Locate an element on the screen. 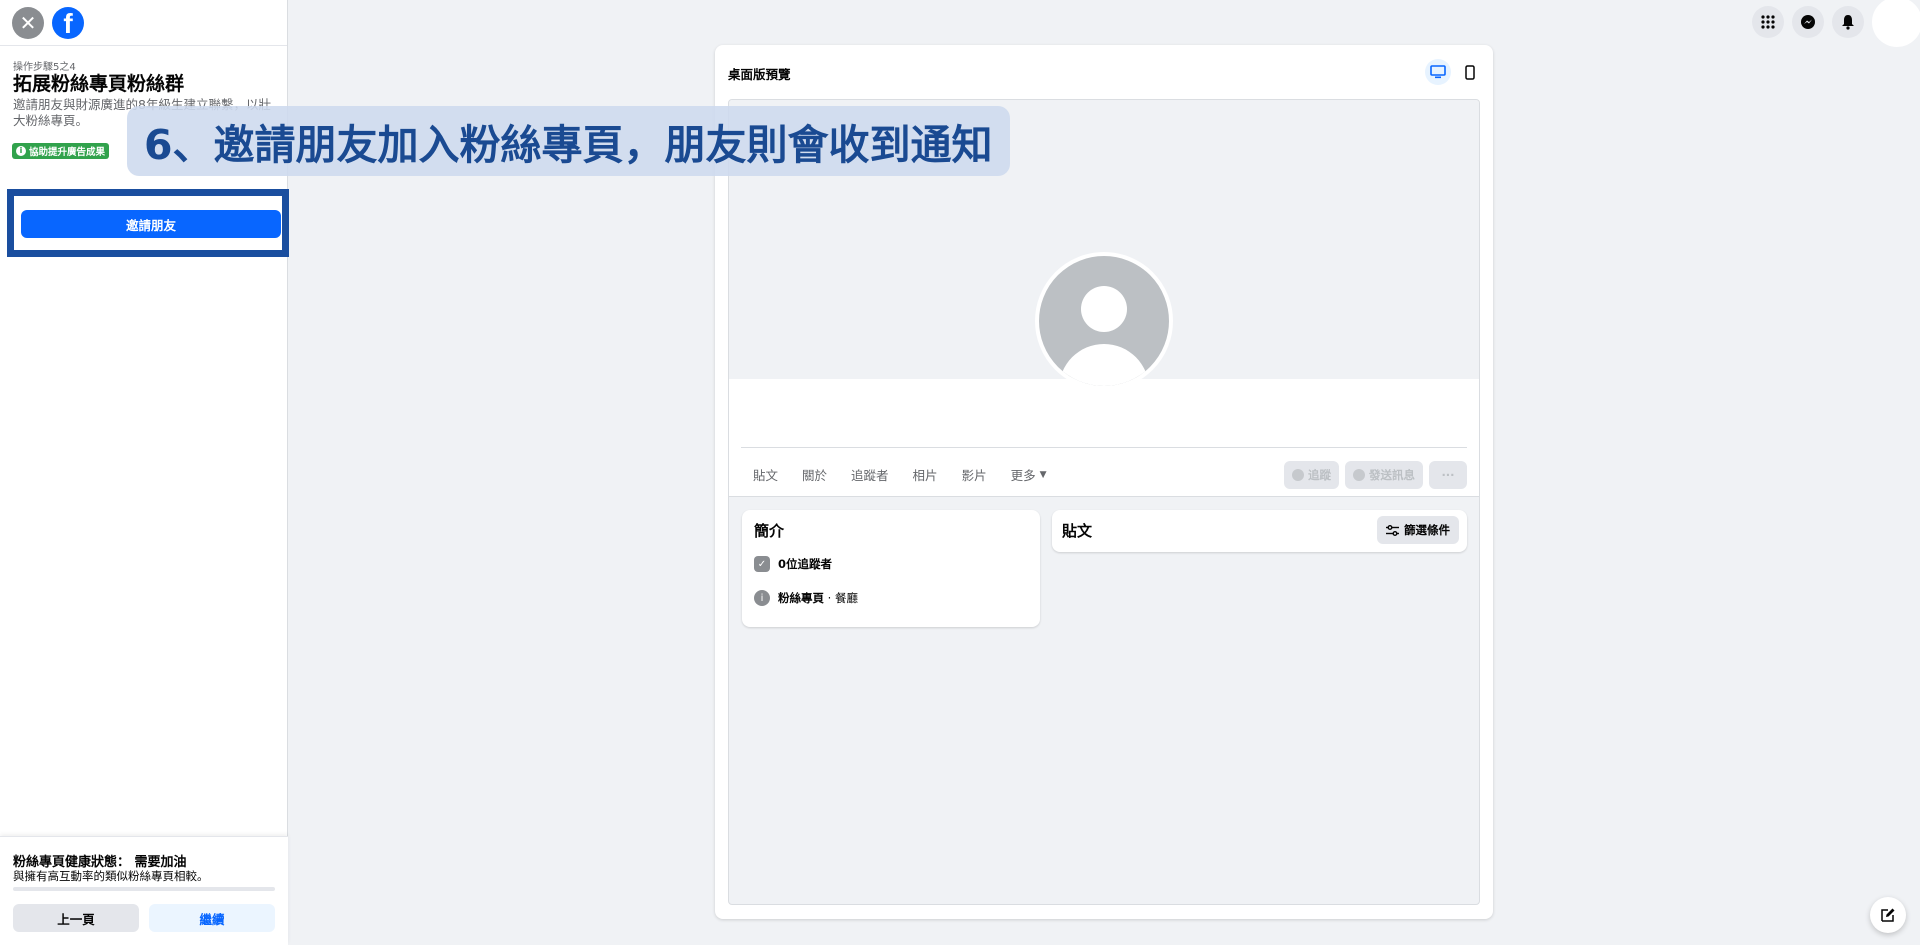  compose-edit-icon is located at coordinates (1888, 915).